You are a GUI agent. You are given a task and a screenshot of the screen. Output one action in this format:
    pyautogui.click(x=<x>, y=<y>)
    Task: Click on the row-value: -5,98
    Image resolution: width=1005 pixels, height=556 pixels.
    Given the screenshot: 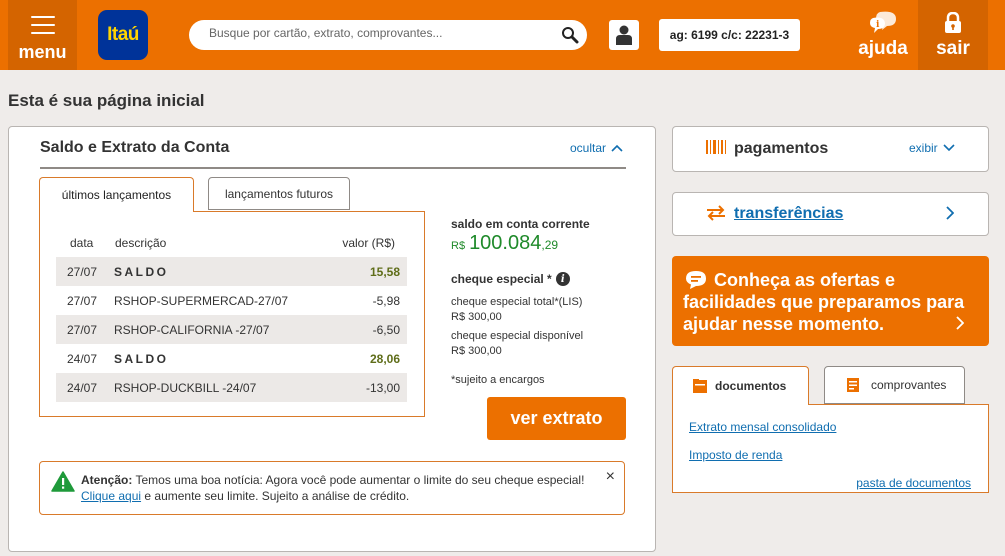 What is the action you would take?
    pyautogui.click(x=386, y=301)
    